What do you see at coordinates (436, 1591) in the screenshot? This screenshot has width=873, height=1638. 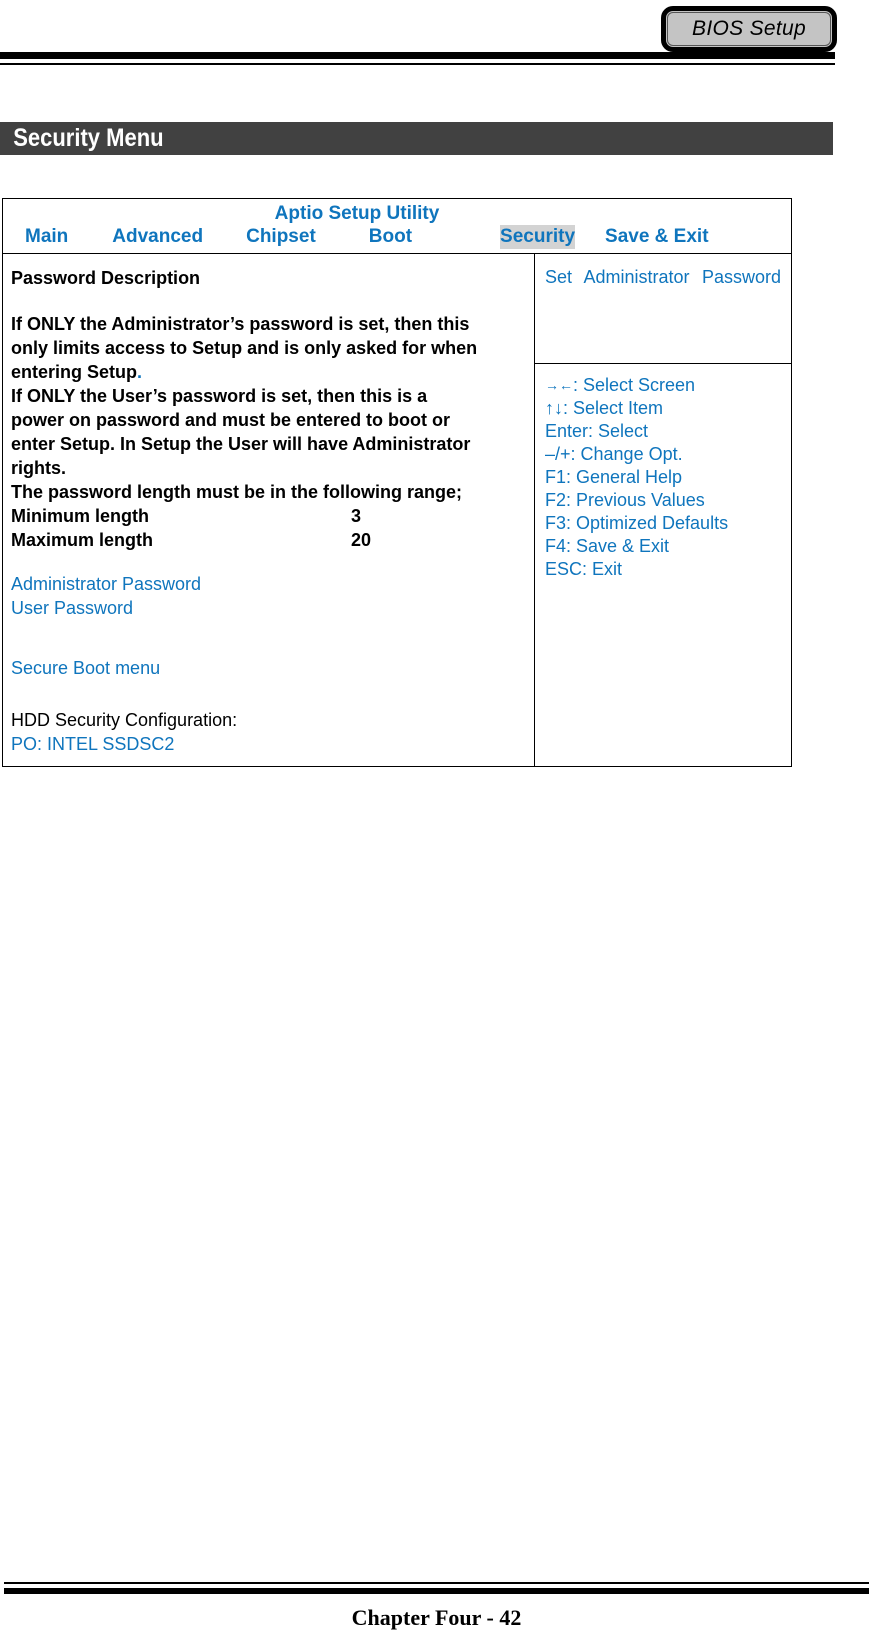 I see `footer-rule-thick` at bounding box center [436, 1591].